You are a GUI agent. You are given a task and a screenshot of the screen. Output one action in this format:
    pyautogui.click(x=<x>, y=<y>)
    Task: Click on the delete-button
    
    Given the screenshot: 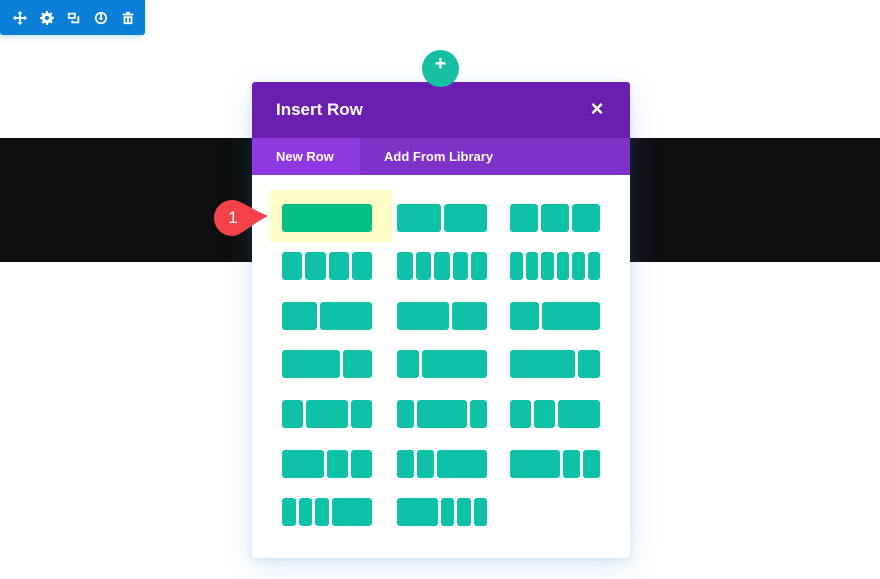 What is the action you would take?
    pyautogui.click(x=127, y=17)
    